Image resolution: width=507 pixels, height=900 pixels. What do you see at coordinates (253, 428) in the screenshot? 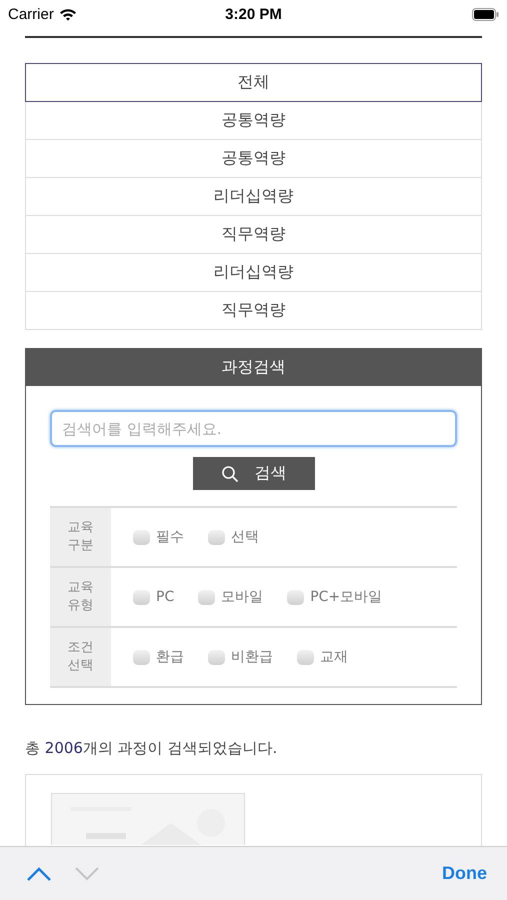
I see `search-field: 검색어를 입력해주세요.` at bounding box center [253, 428].